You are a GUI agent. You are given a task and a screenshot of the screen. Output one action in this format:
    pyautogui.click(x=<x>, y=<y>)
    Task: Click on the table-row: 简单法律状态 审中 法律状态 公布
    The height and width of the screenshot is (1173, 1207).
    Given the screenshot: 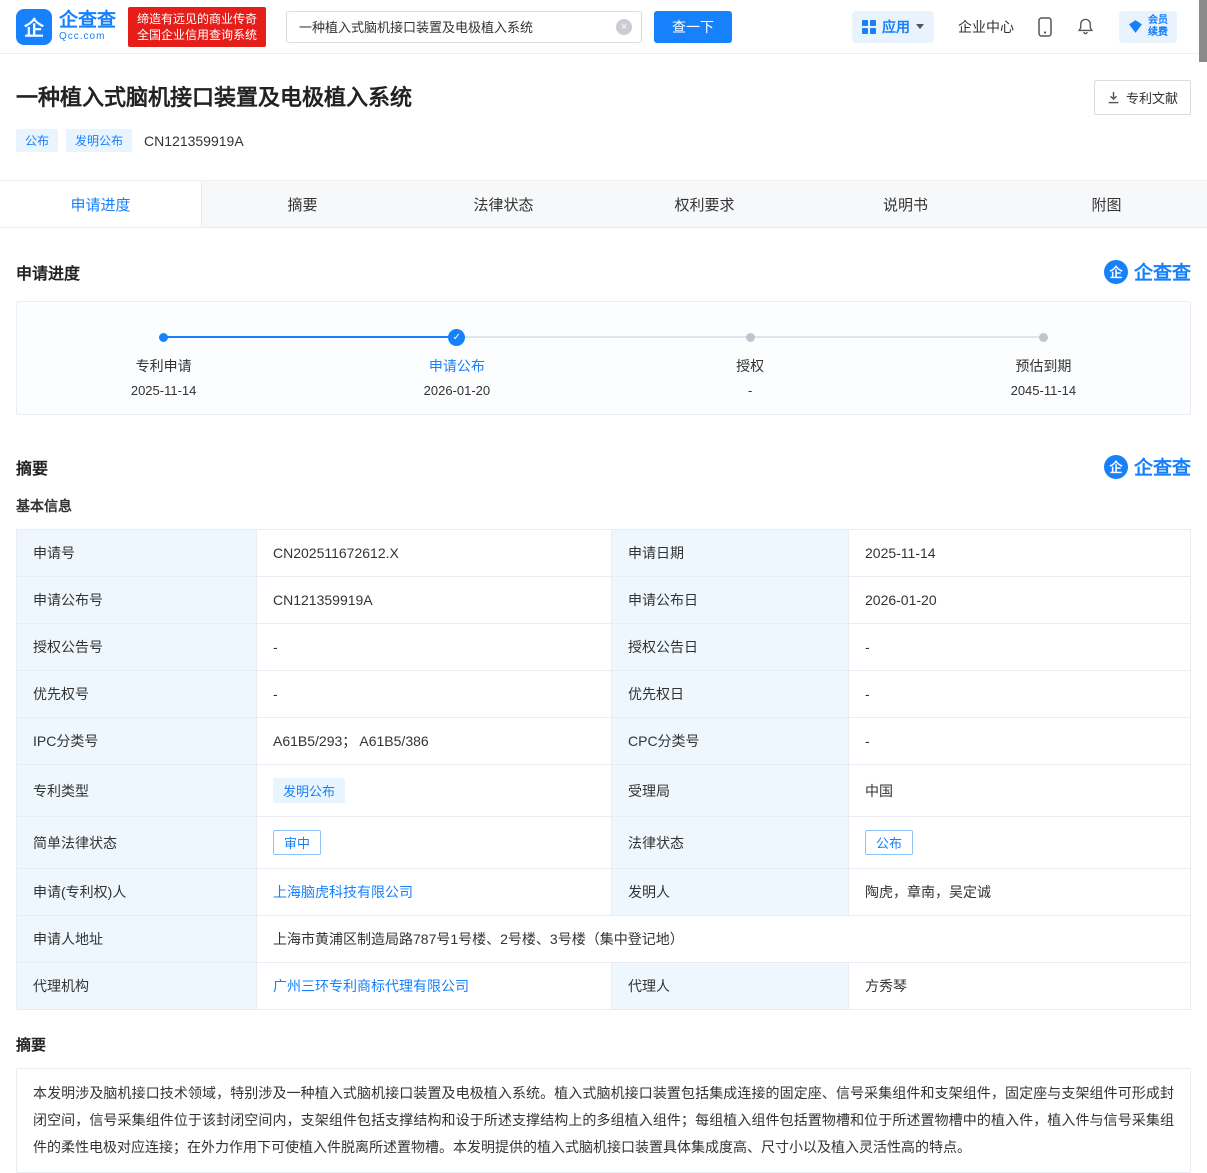 What is the action you would take?
    pyautogui.click(x=603, y=842)
    